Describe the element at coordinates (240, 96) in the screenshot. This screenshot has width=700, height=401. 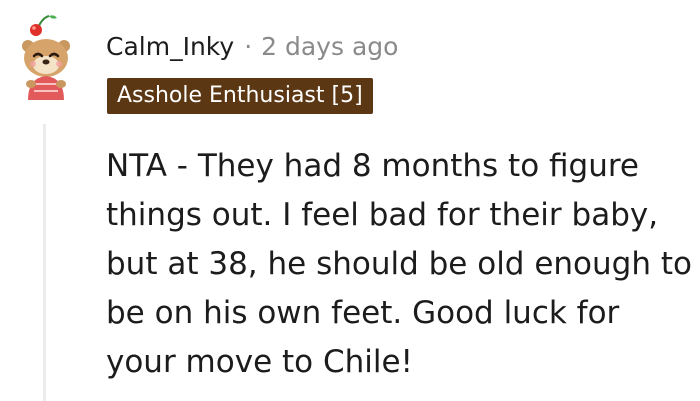
I see `user-flair-badge: Asshole Enthusiast [5]` at that location.